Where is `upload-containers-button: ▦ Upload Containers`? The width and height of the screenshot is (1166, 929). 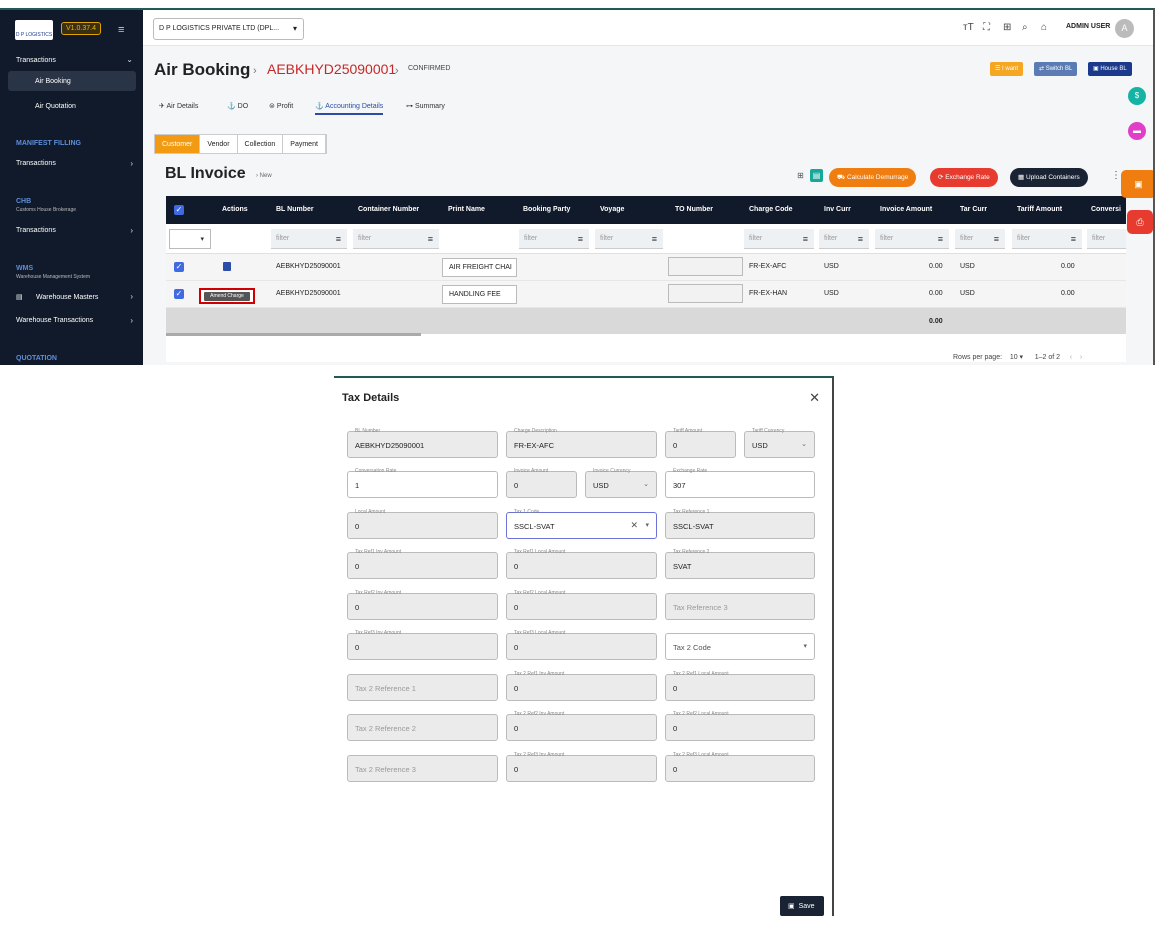
upload-containers-button: ▦ Upload Containers is located at coordinates (1049, 177).